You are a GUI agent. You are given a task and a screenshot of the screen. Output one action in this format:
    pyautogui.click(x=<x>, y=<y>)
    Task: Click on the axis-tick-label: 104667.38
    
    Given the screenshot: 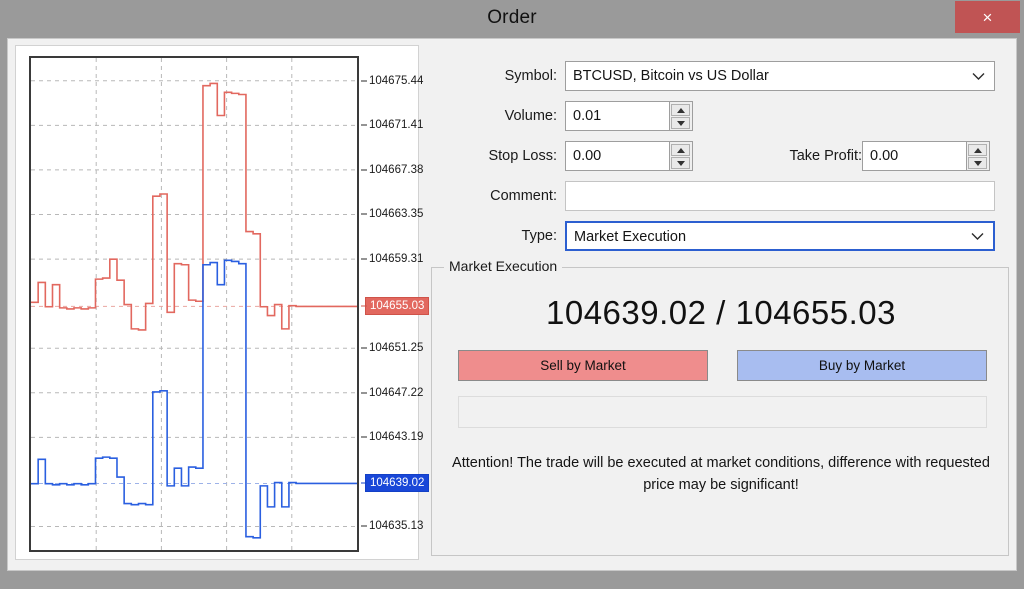 What is the action you would take?
    pyautogui.click(x=396, y=169)
    